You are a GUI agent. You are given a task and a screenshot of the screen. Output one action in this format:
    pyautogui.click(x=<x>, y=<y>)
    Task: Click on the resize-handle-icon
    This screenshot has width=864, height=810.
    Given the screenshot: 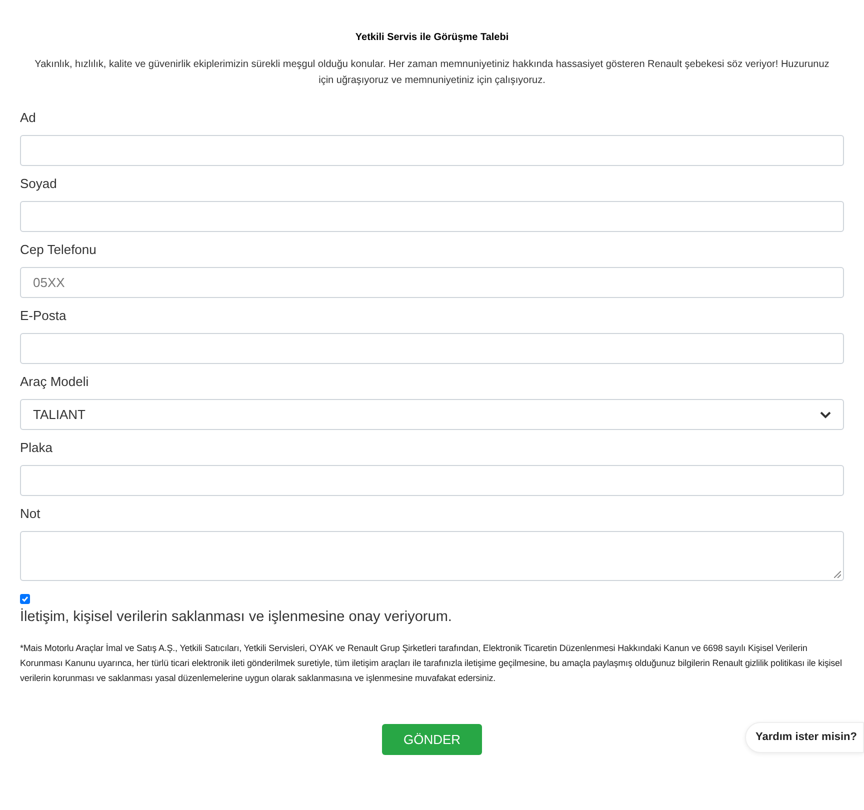 What is the action you would take?
    pyautogui.click(x=837, y=574)
    